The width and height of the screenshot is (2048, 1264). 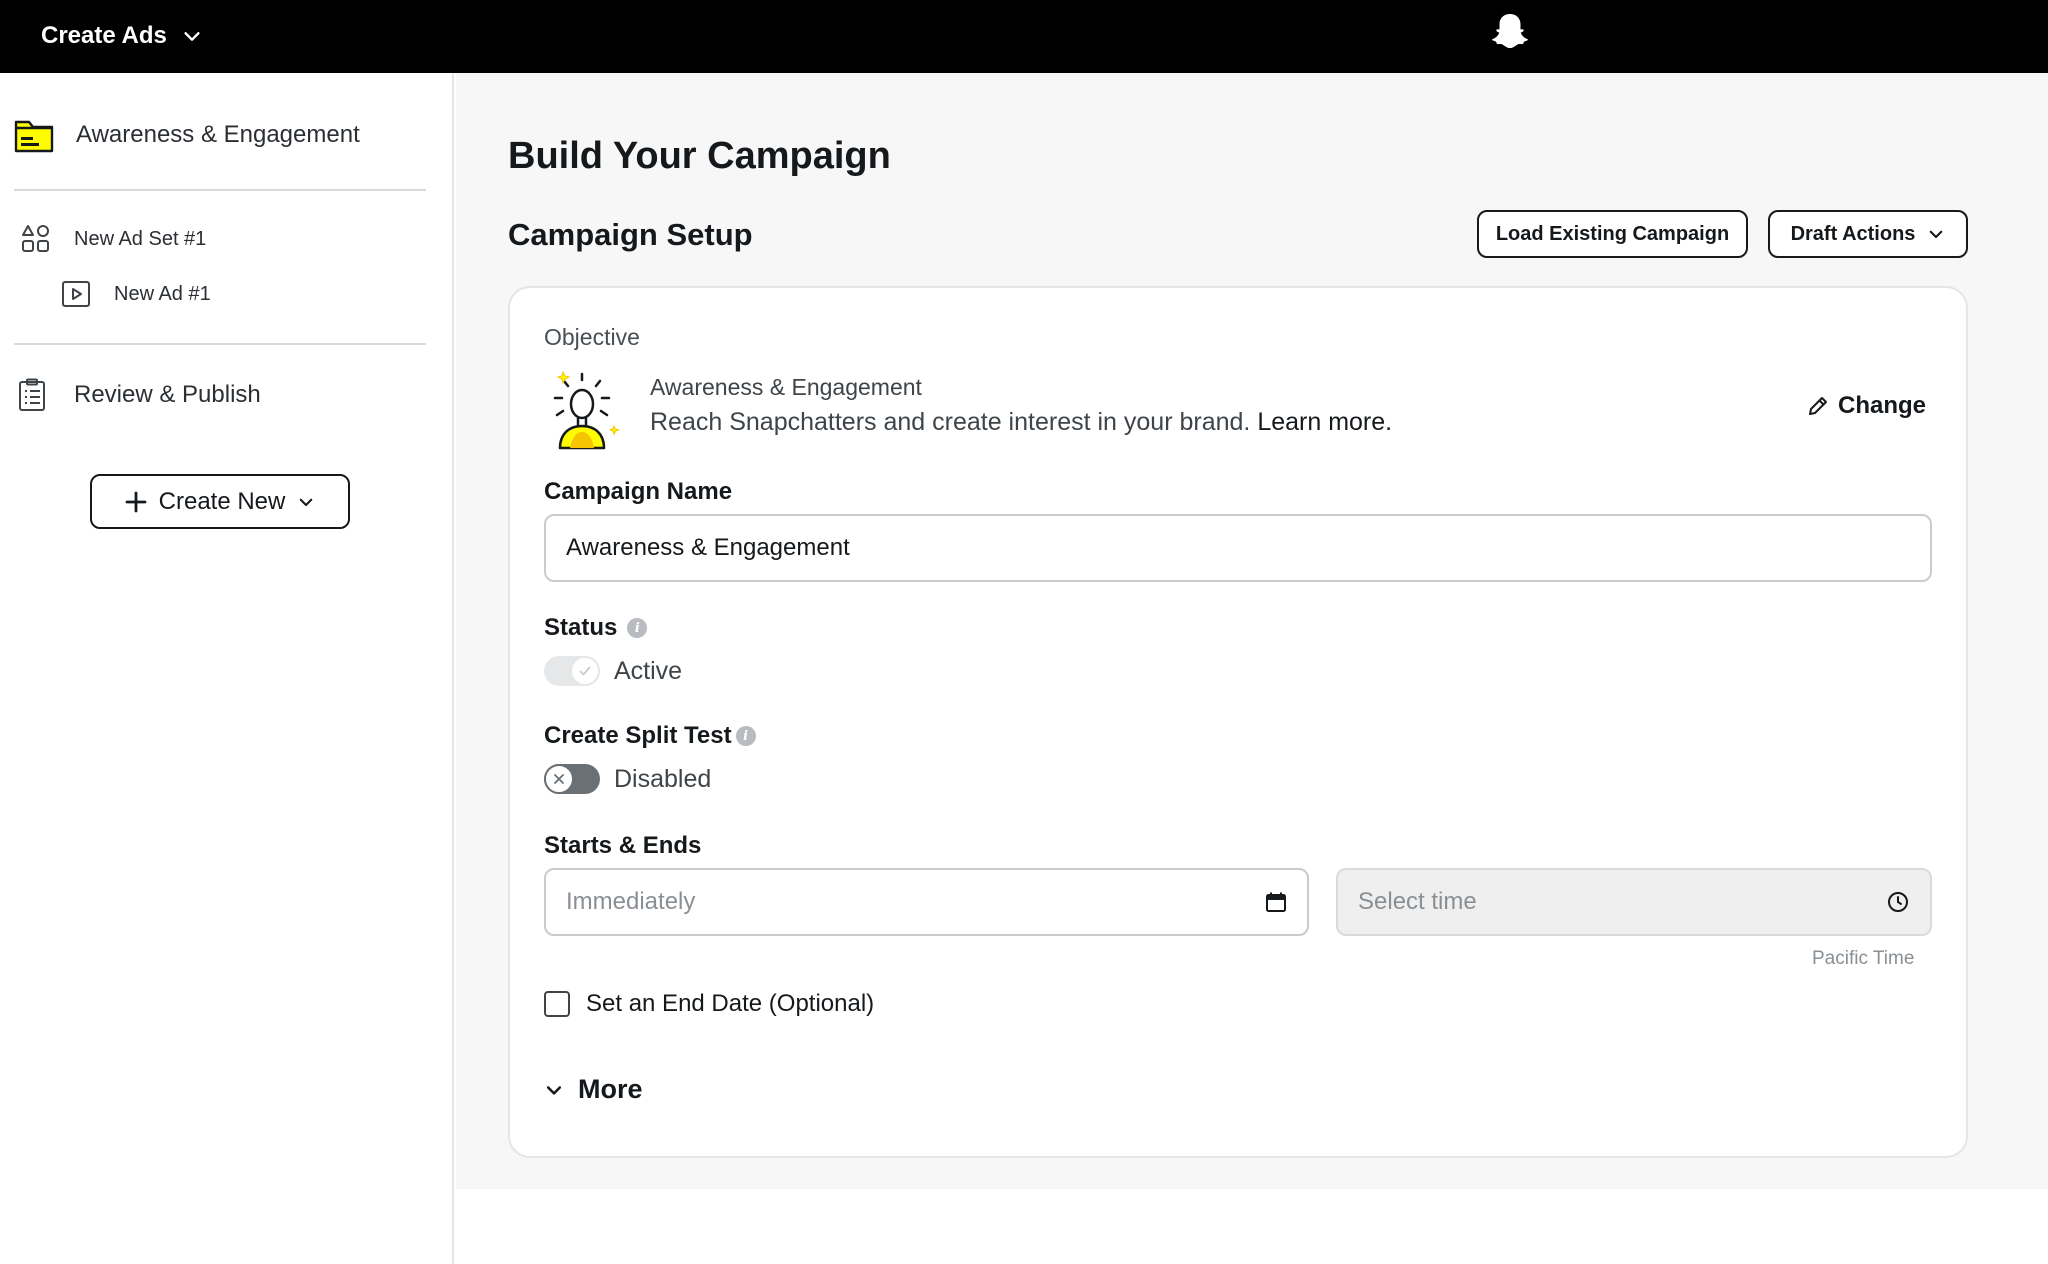 I want to click on change-label: Change, so click(x=1882, y=405).